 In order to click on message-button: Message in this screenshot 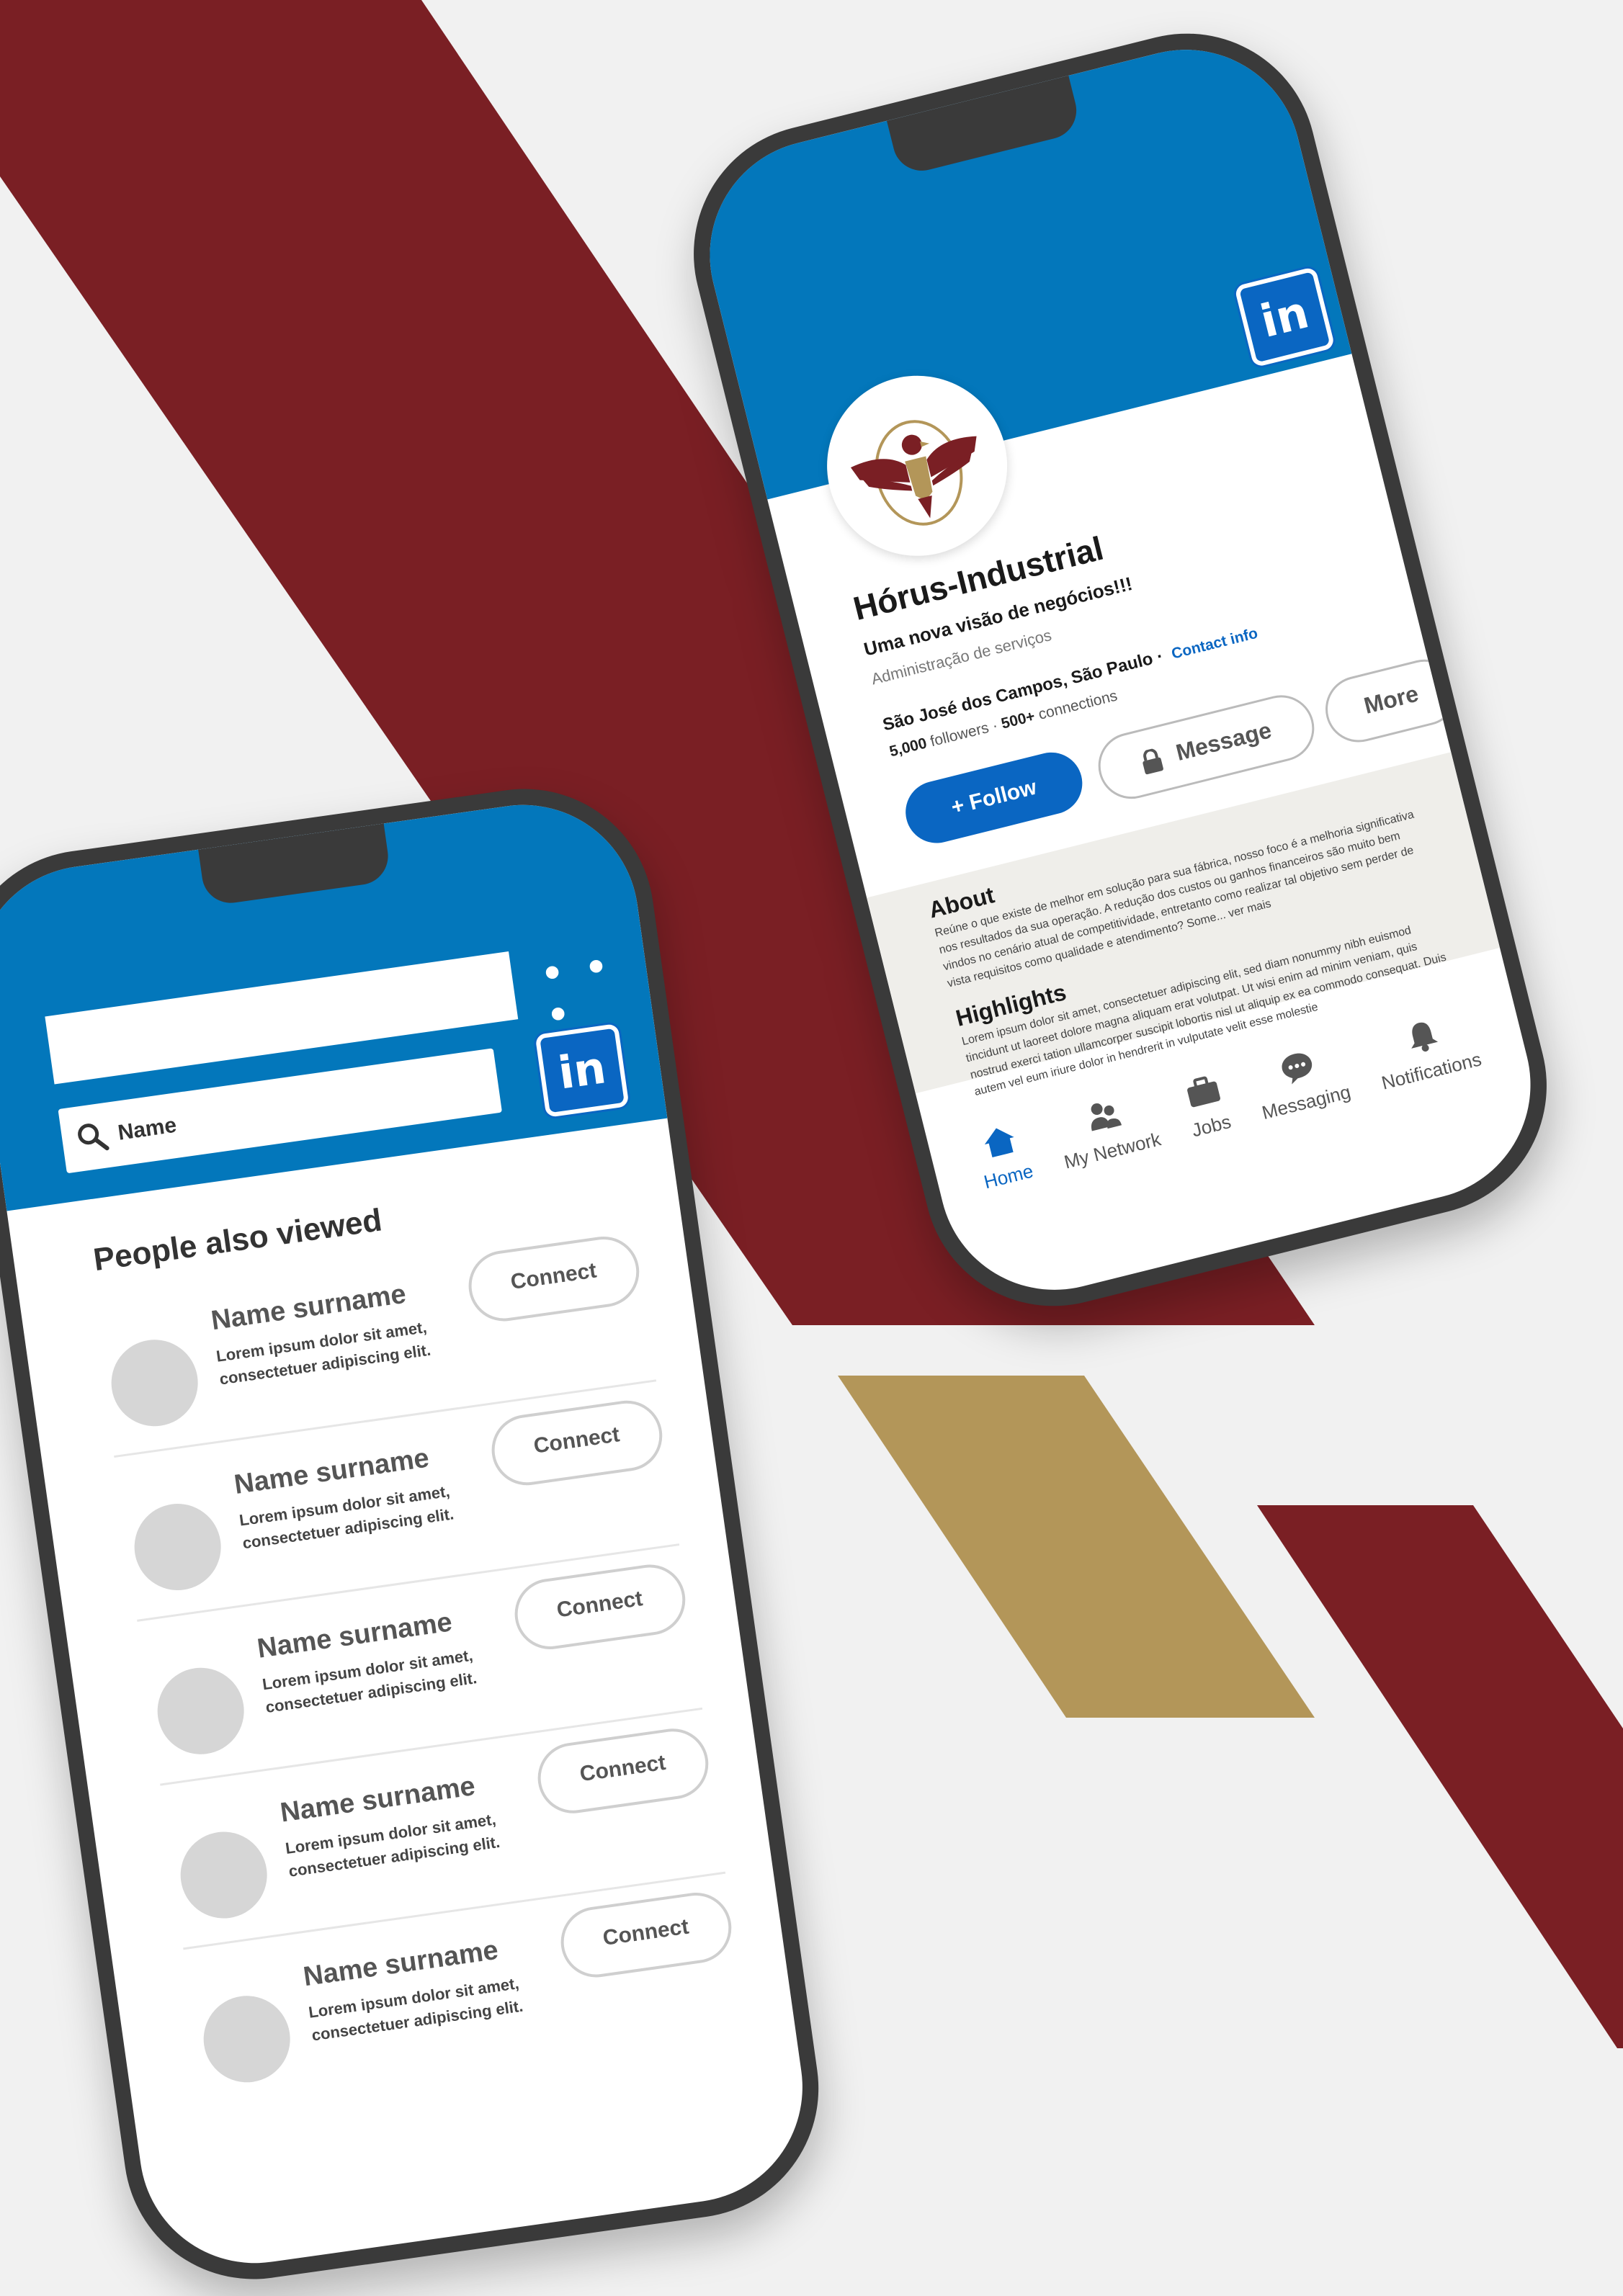, I will do `click(1206, 747)`.